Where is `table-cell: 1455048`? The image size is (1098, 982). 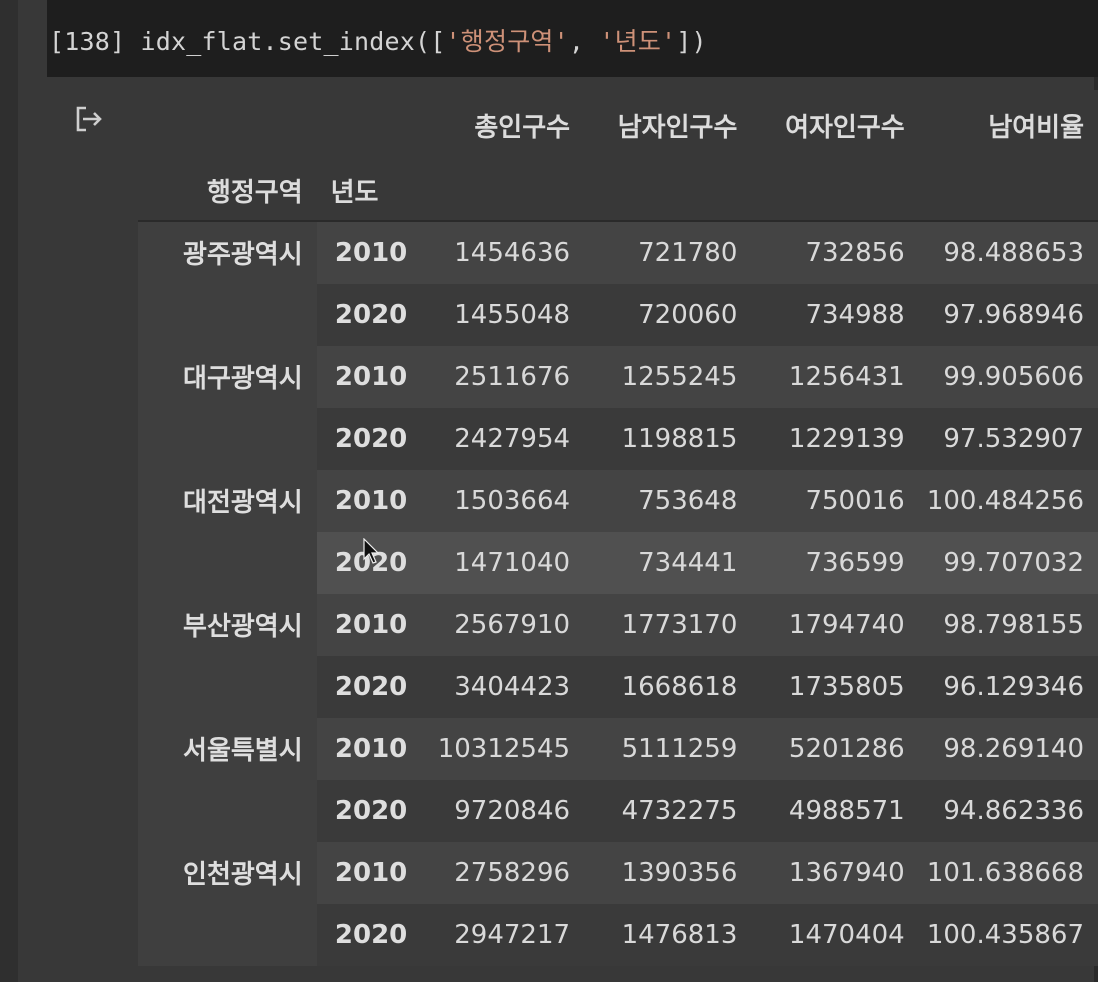 table-cell: 1455048 is located at coordinates (502, 315).